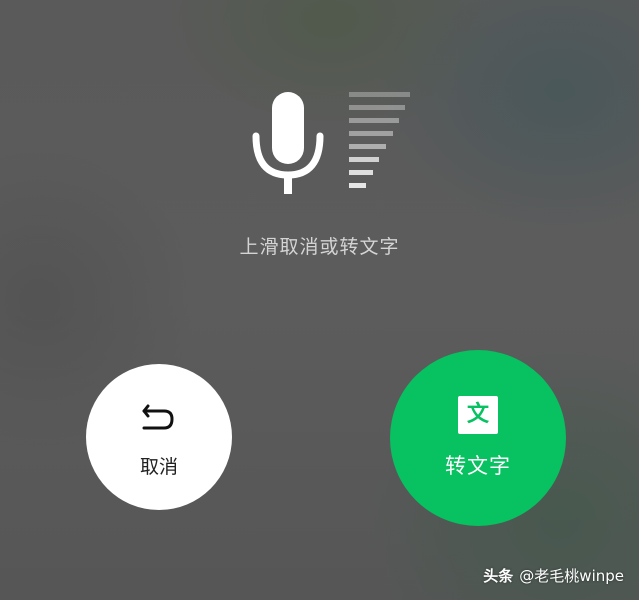  What do you see at coordinates (319, 247) in the screenshot?
I see `swipe-hint-text: 上滑取消或转文字` at bounding box center [319, 247].